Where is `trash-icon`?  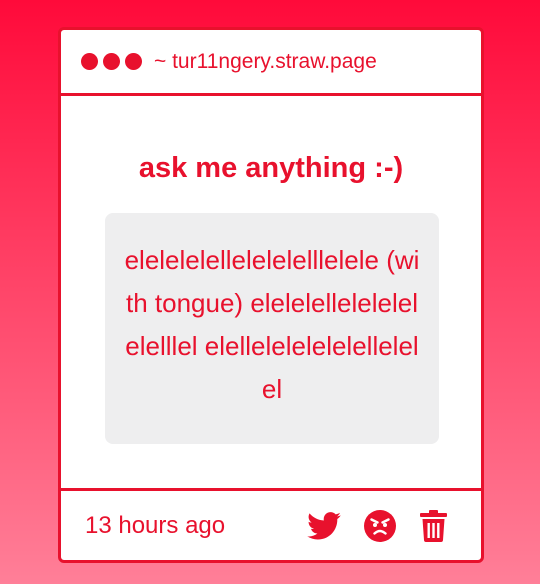 trash-icon is located at coordinates (433, 525).